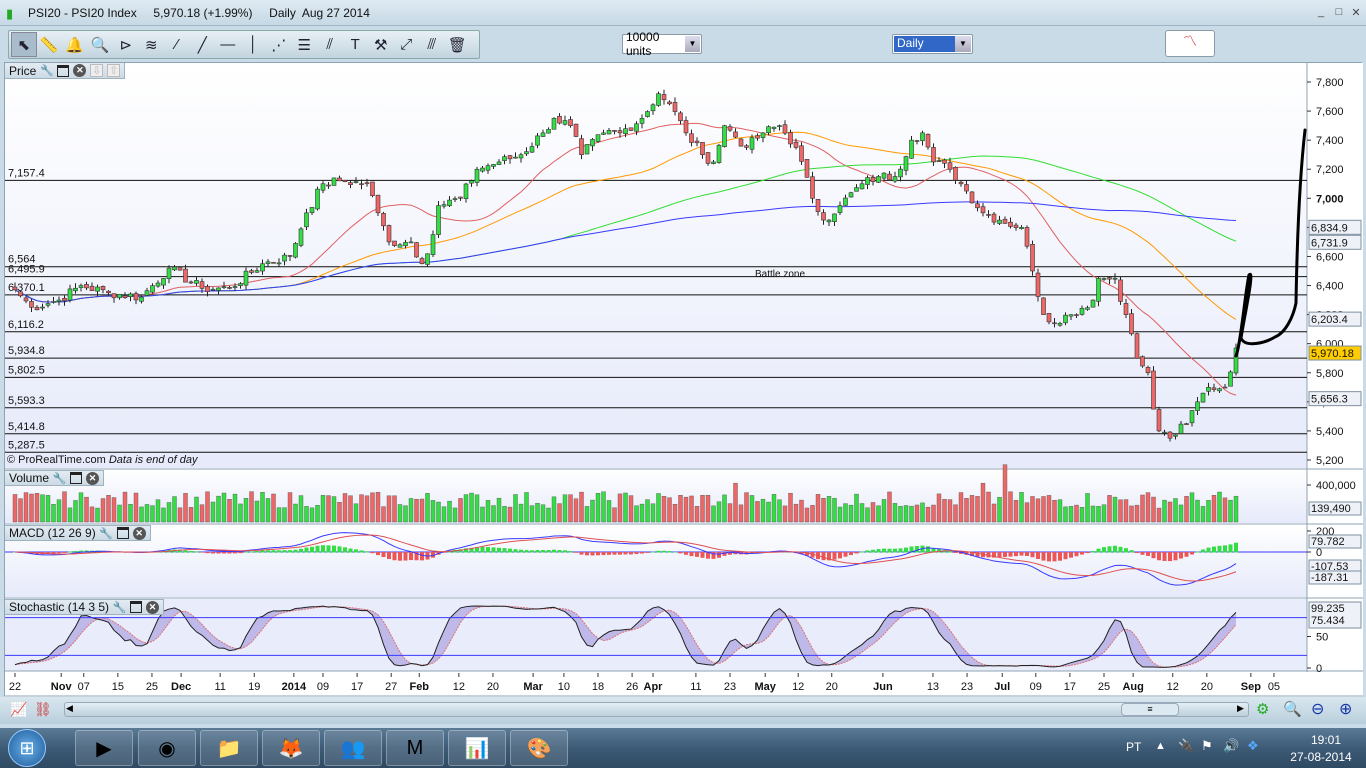 This screenshot has height=768, width=1366. What do you see at coordinates (1150, 709) in the screenshot?
I see `scrollbar-thumb: ≡` at bounding box center [1150, 709].